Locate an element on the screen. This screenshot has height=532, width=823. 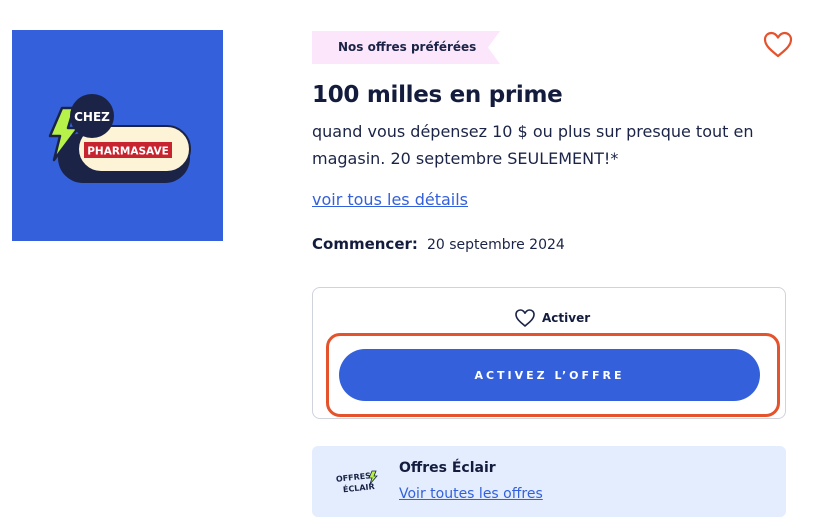
details-link: voir tous les détails is located at coordinates (390, 199).